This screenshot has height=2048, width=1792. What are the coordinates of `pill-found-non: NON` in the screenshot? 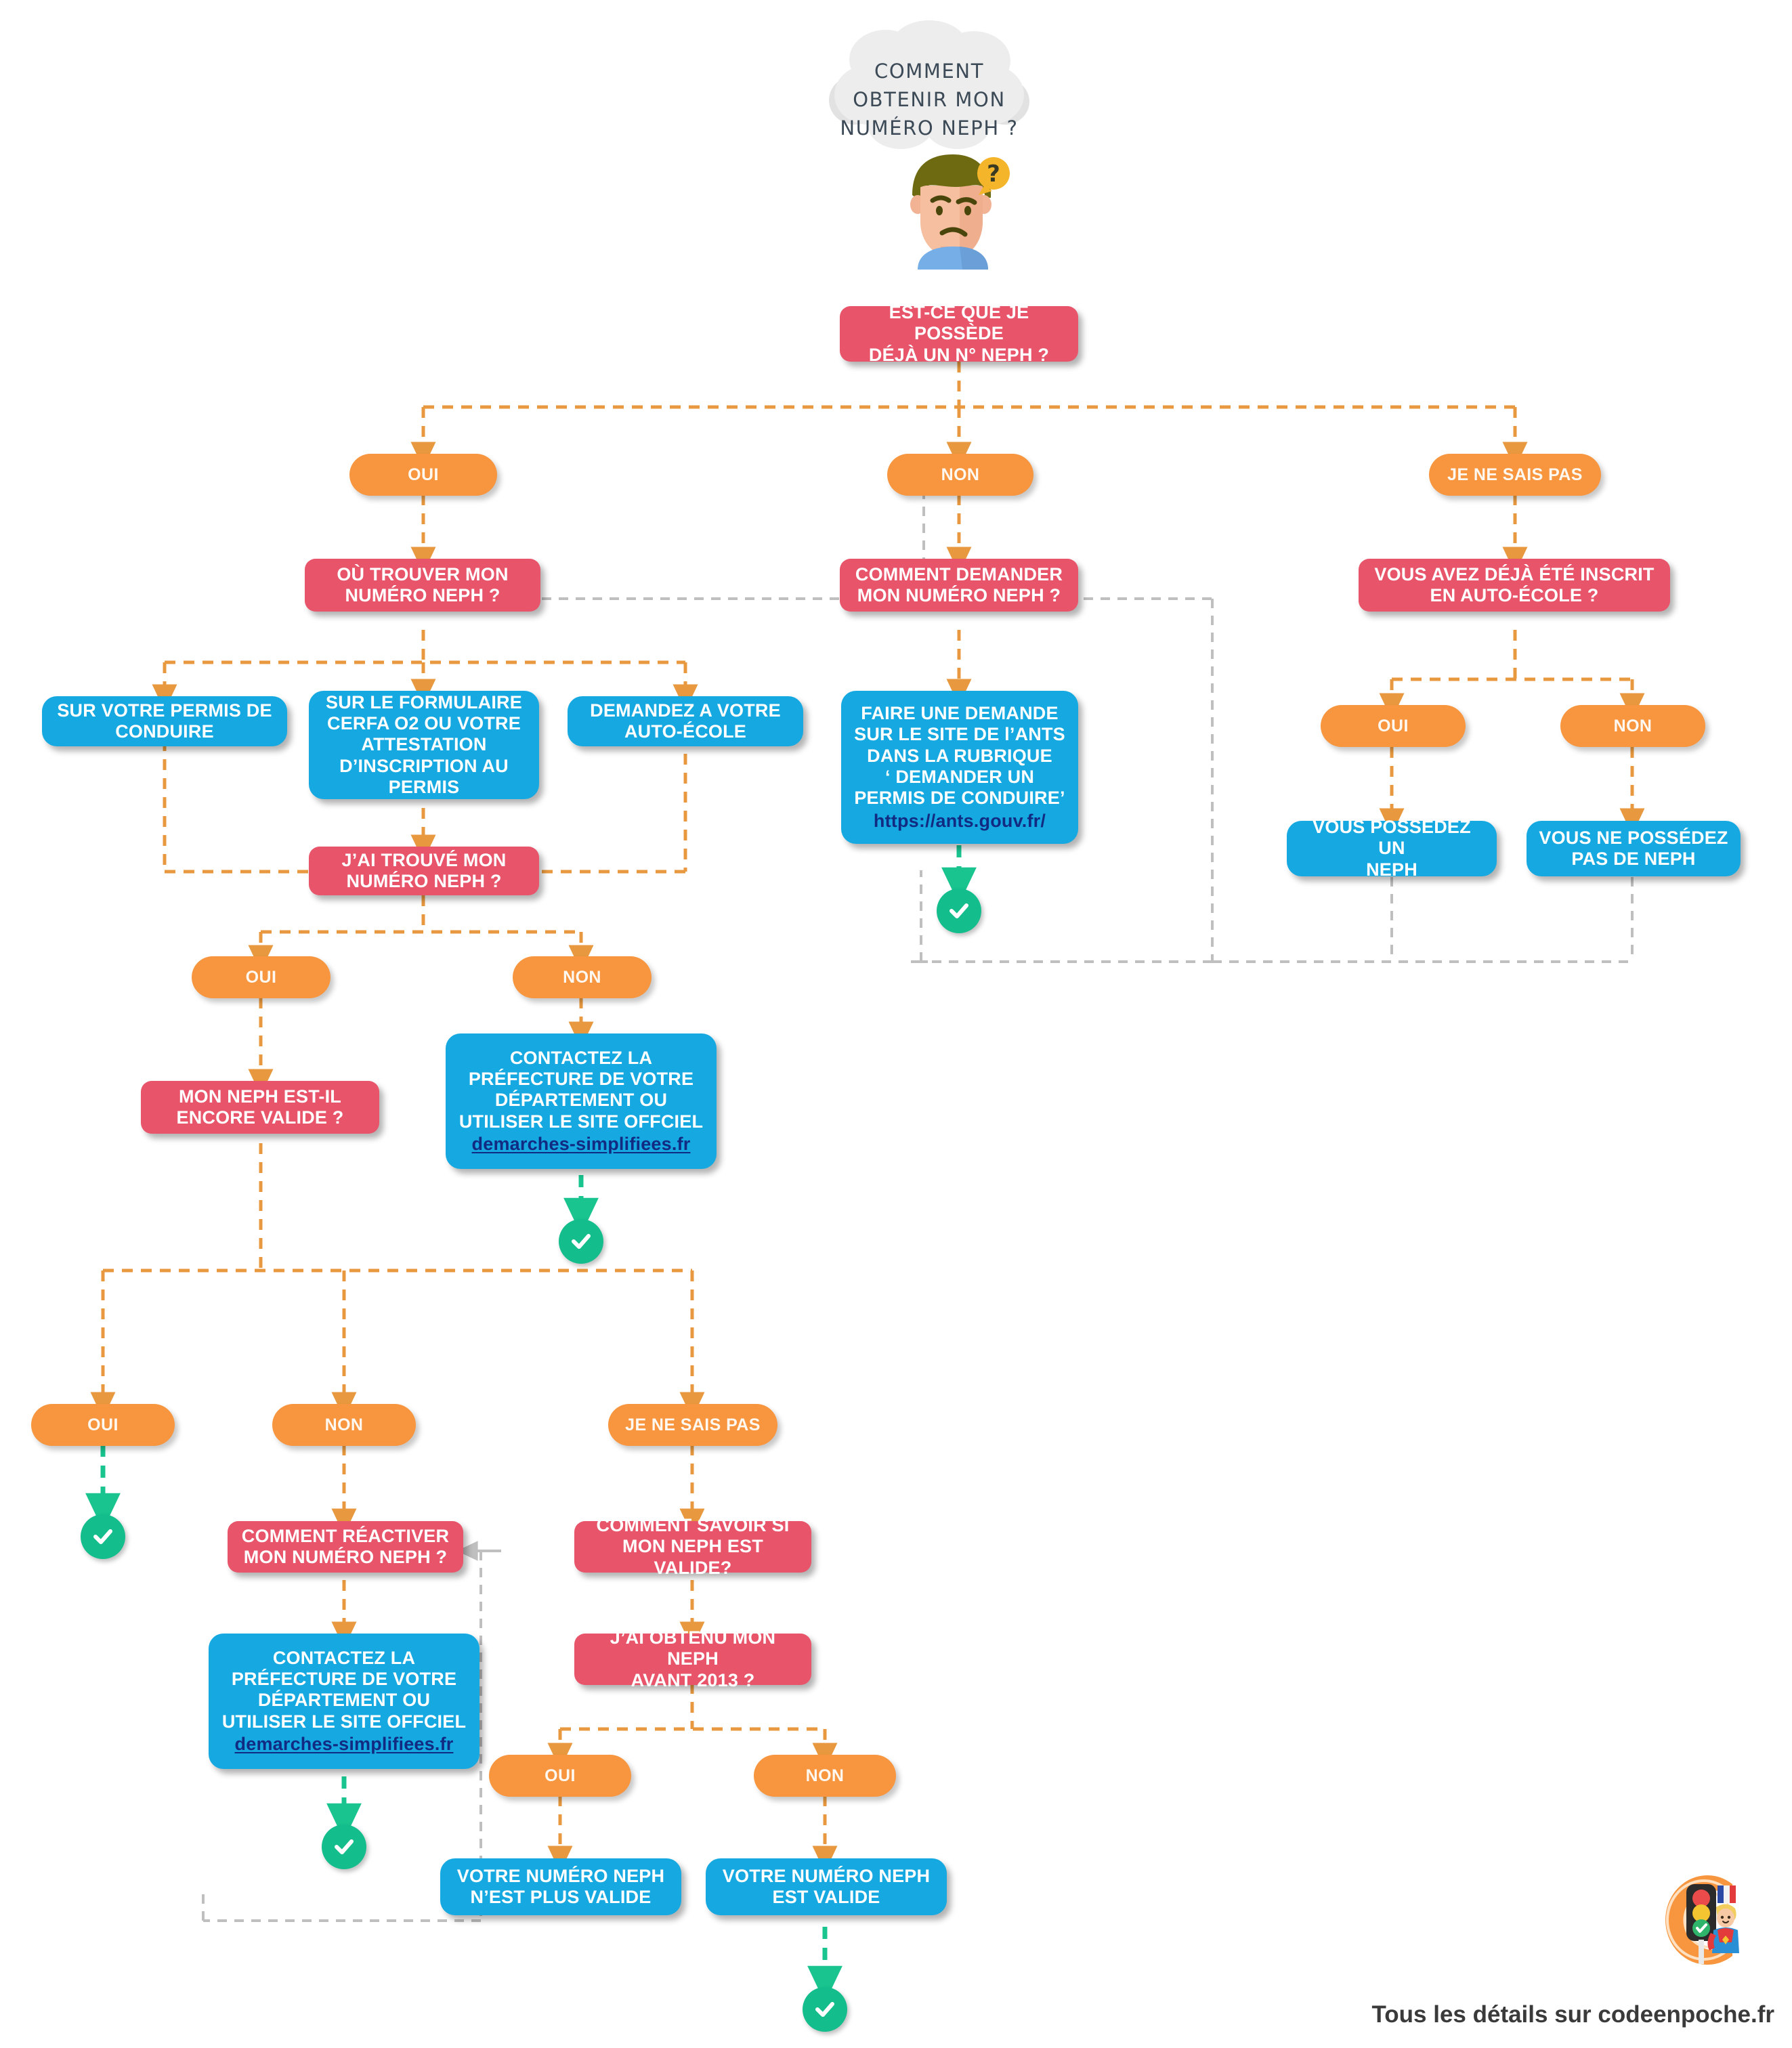 It's located at (582, 977).